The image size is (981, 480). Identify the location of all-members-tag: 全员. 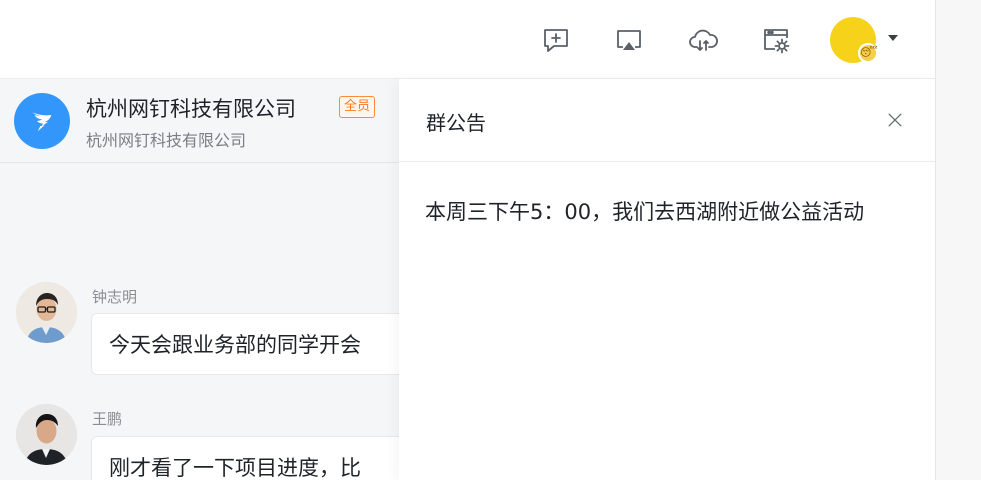
(357, 107).